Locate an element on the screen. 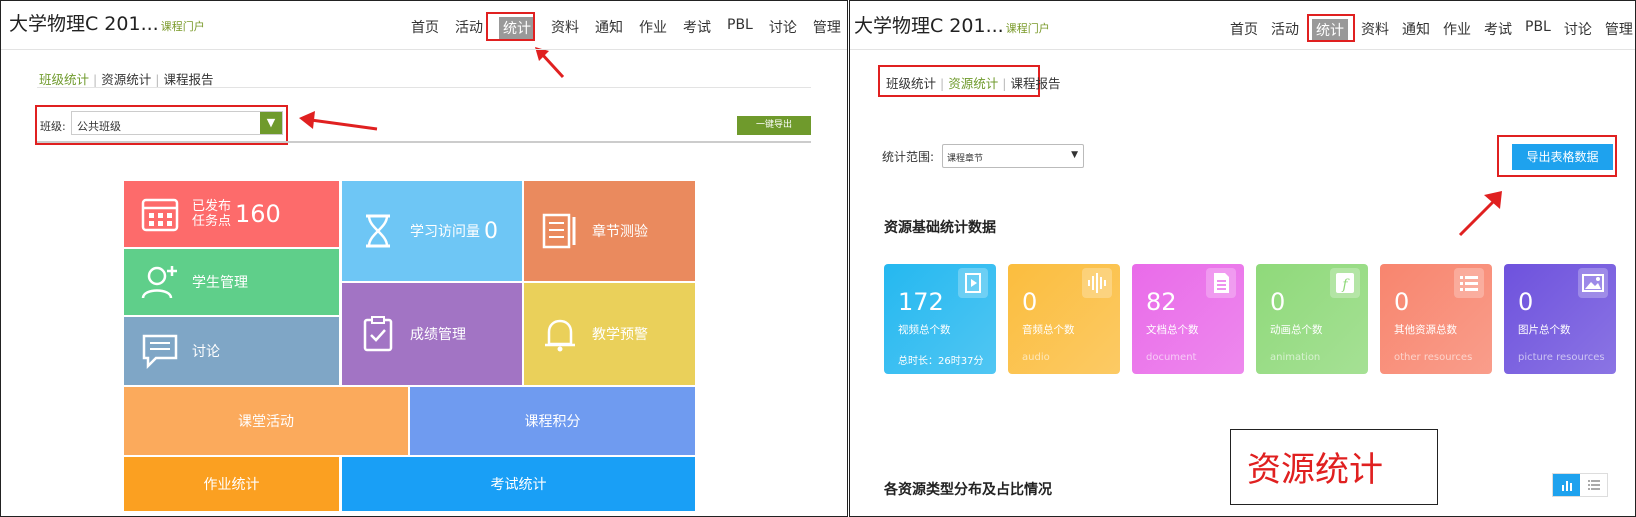 Image resolution: width=1636 pixels, height=517 pixels. chapter-quiz-label: 章节测验 is located at coordinates (620, 232).